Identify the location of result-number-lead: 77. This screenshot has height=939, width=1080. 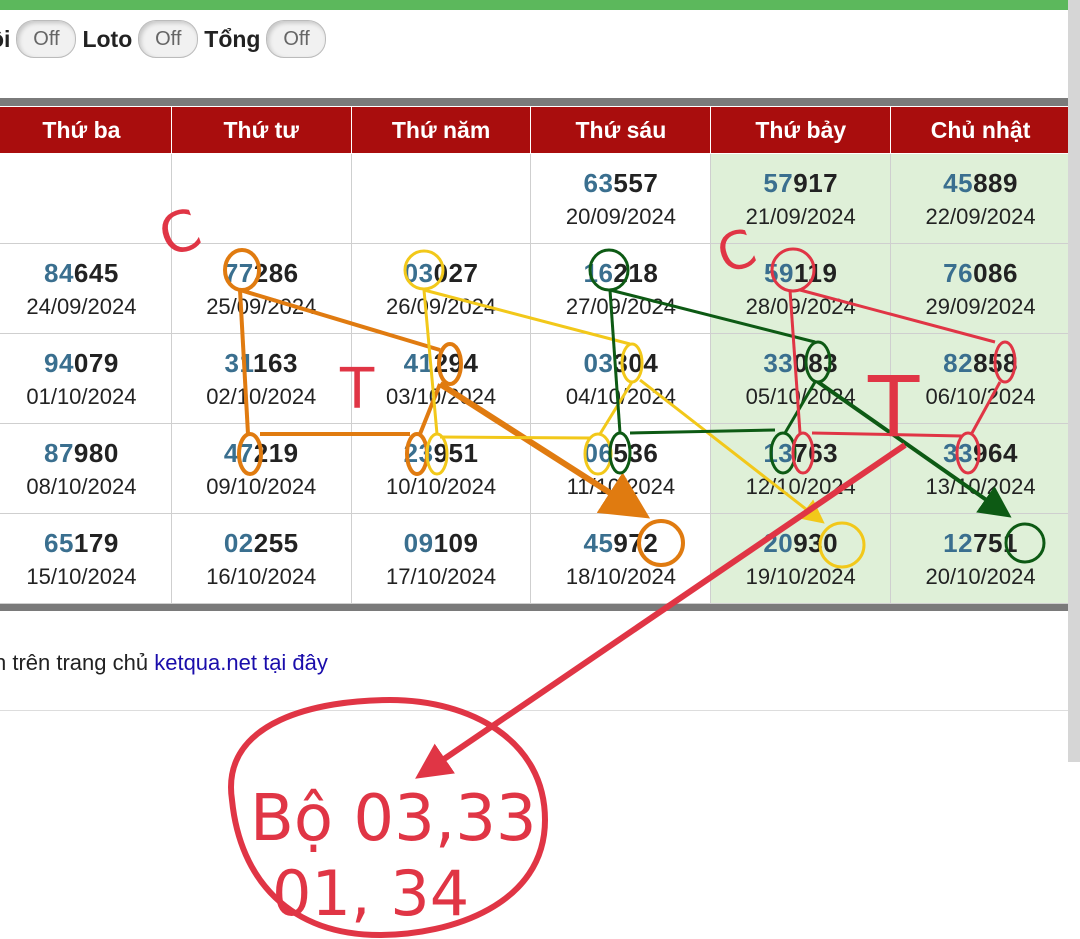
(238, 272).